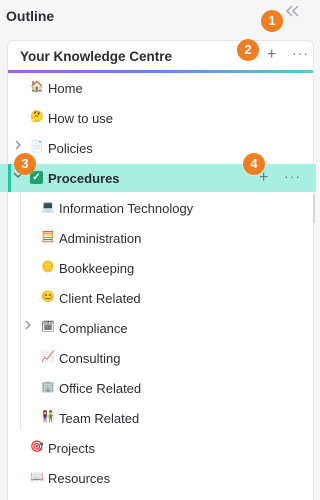  What do you see at coordinates (36, 177) in the screenshot?
I see `check-box-icon: ✓` at bounding box center [36, 177].